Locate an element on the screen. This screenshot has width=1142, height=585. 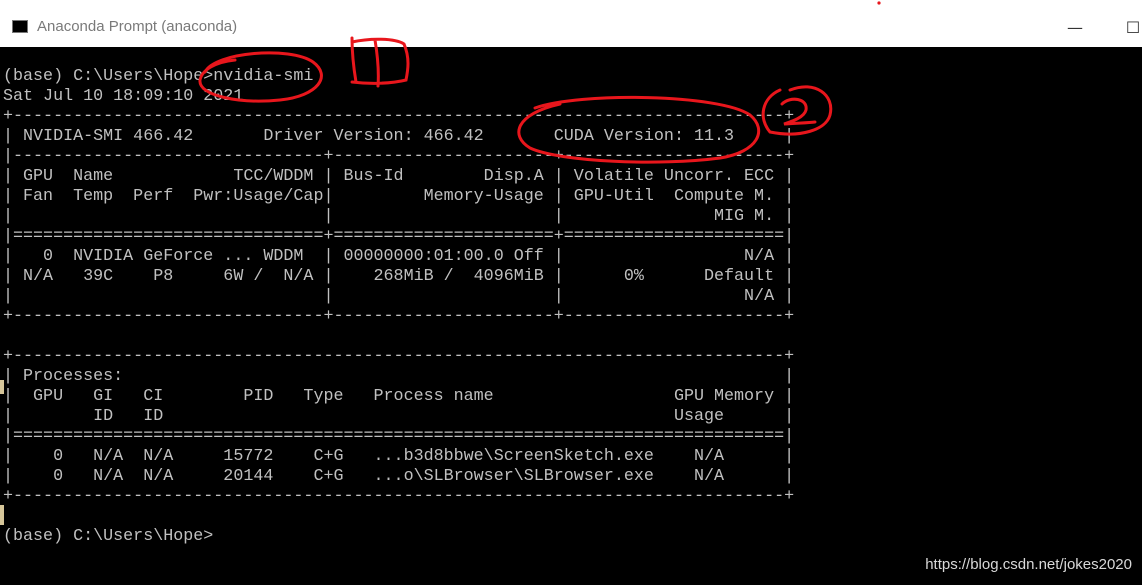
minimize-button: — is located at coordinates (1075, 28).